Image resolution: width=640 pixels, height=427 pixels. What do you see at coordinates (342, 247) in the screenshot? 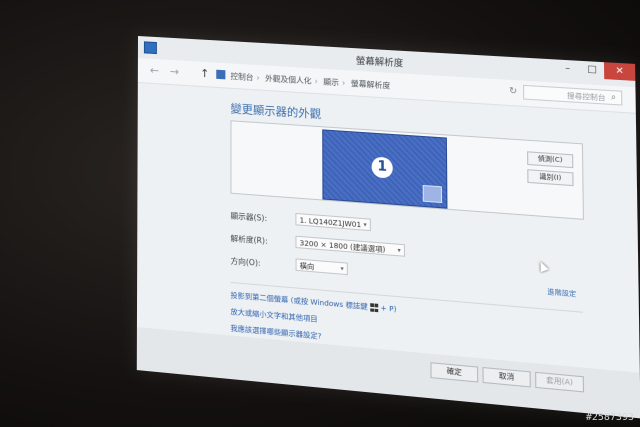
I see `resolution-value: 3200 × 1800 (建議選項)` at bounding box center [342, 247].